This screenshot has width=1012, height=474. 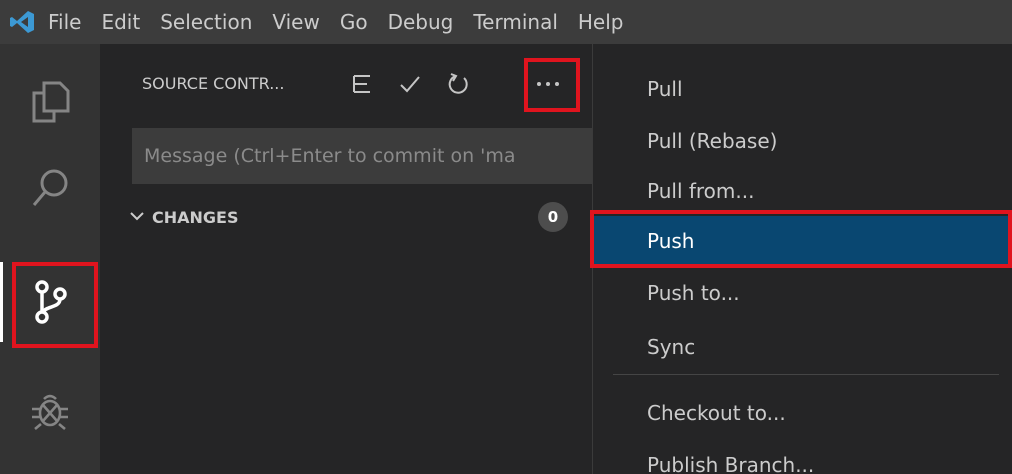 What do you see at coordinates (362, 84) in the screenshot?
I see `view-as-tree-icon` at bounding box center [362, 84].